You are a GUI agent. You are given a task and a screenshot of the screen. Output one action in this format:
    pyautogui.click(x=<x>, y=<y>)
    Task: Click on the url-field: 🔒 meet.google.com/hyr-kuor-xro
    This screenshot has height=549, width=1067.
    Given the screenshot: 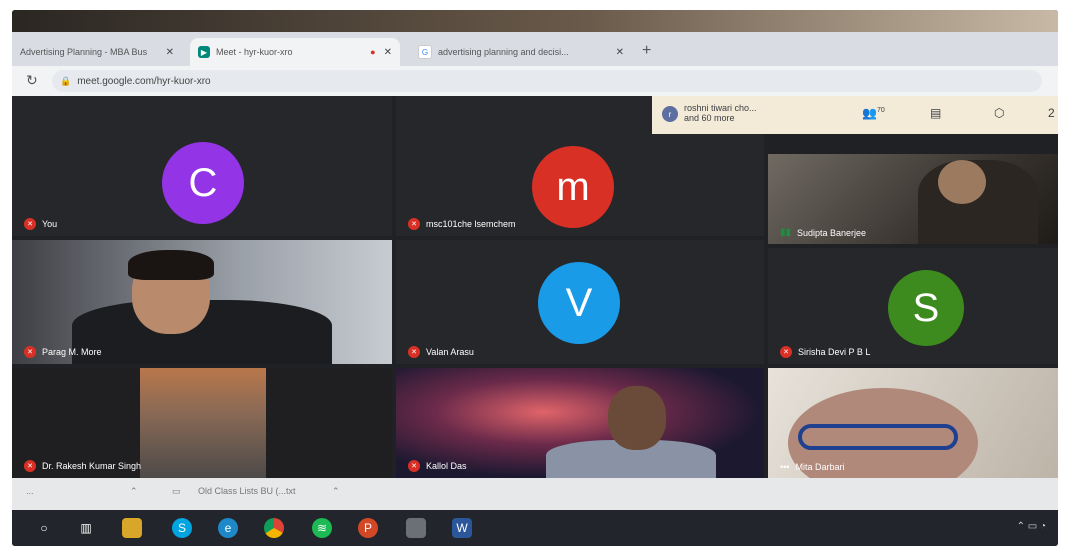 What is the action you would take?
    pyautogui.click(x=547, y=81)
    